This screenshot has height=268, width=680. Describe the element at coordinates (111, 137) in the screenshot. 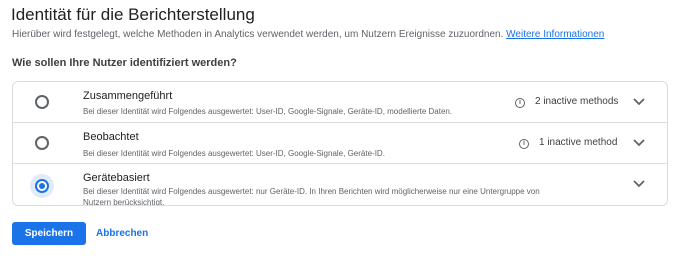

I see `option-title: Beobachtet` at that location.